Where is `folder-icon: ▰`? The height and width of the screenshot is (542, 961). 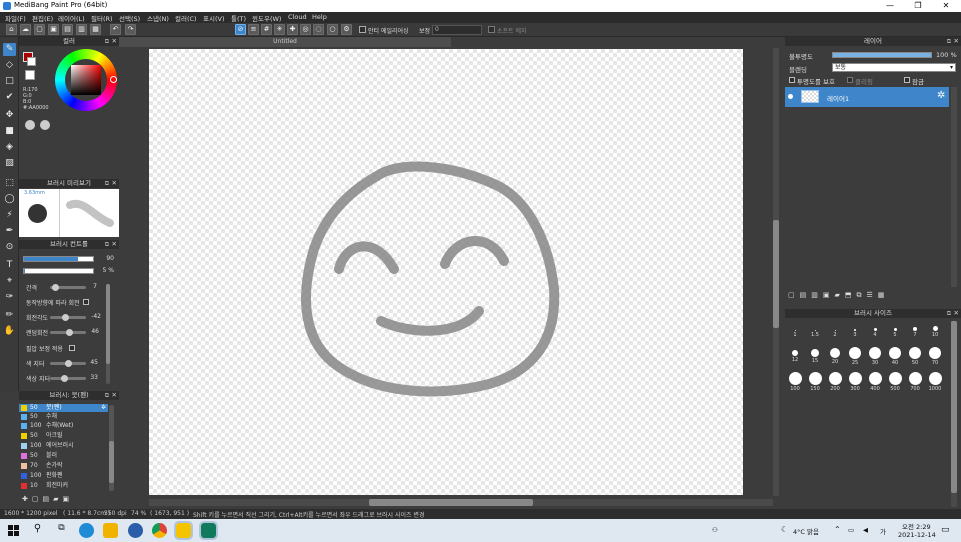 folder-icon: ▰ is located at coordinates (57, 499).